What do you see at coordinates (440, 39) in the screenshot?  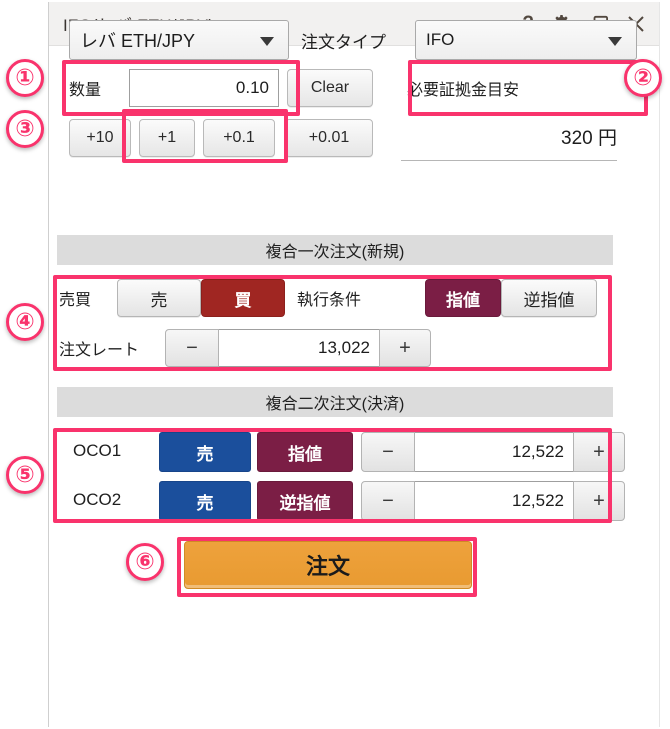 I see `order-type-value: IFO` at bounding box center [440, 39].